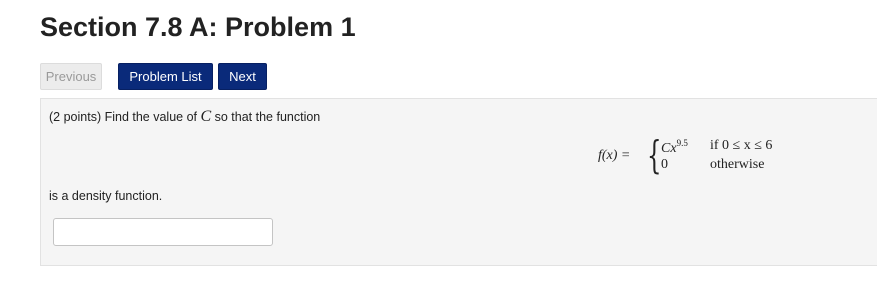 This screenshot has width=877, height=281. What do you see at coordinates (674, 147) in the screenshot?
I see `formula-row1-value: Cx9.5` at bounding box center [674, 147].